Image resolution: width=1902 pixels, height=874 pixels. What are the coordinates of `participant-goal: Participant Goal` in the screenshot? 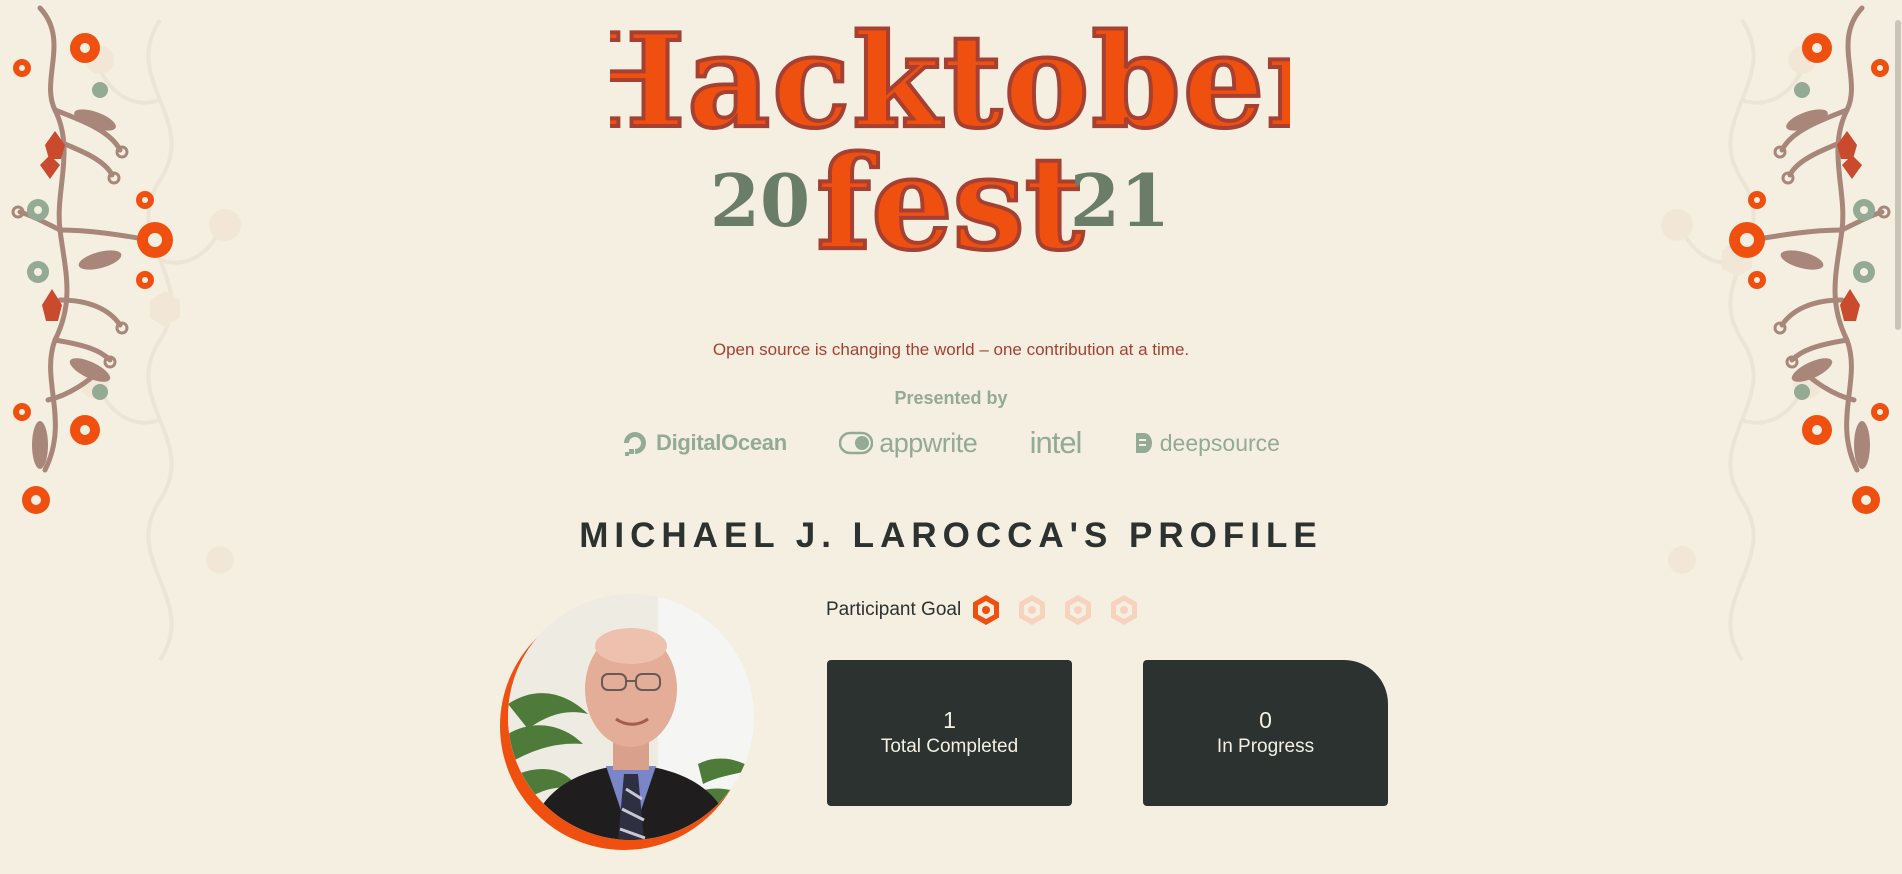 It's located at (982, 610).